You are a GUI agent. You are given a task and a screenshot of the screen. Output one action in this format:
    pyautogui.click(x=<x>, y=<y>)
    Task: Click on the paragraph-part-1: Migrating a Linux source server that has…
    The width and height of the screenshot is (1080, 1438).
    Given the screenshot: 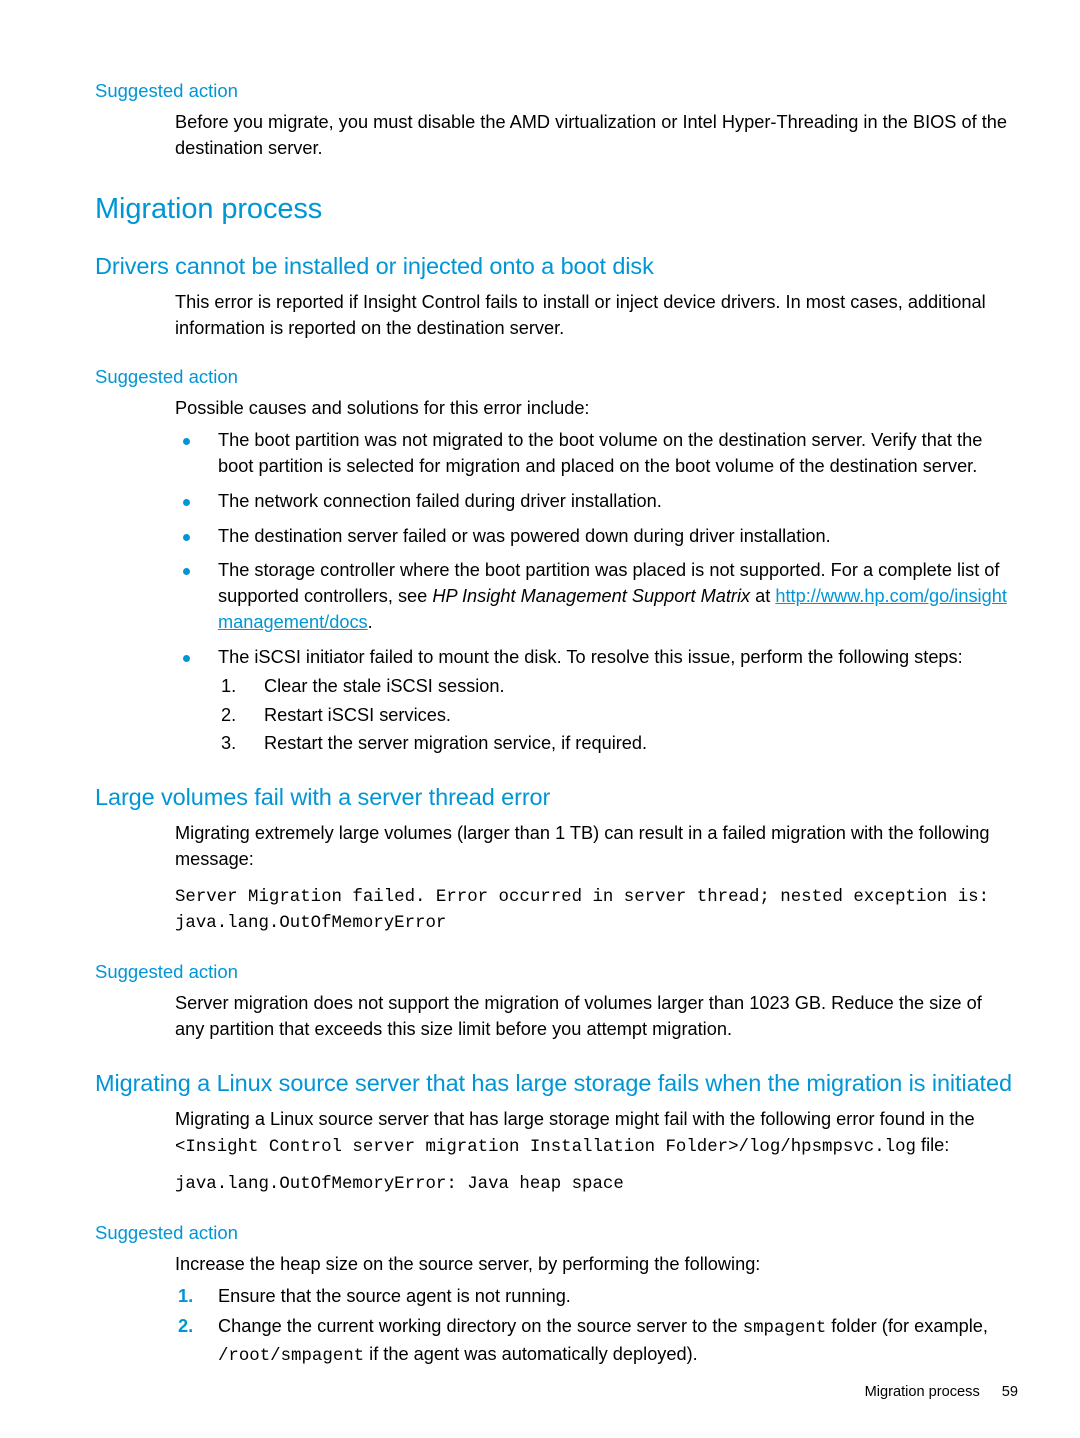 What is the action you would take?
    pyautogui.click(x=575, y=1118)
    